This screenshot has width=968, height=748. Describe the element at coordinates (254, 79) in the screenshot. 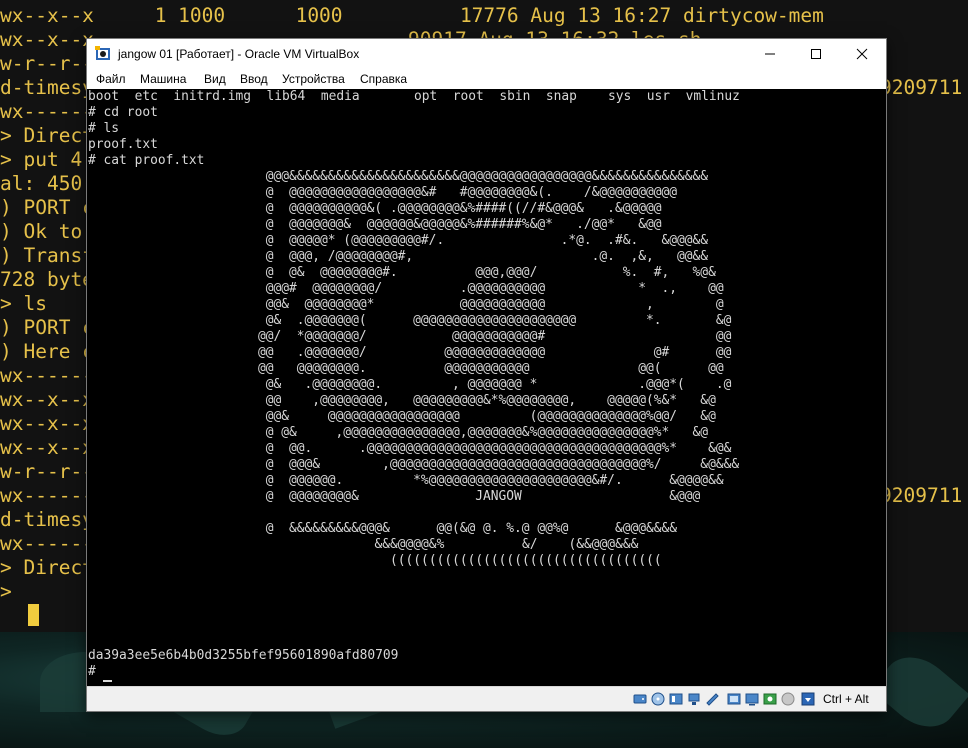

I see `menu-input: Ввод` at that location.